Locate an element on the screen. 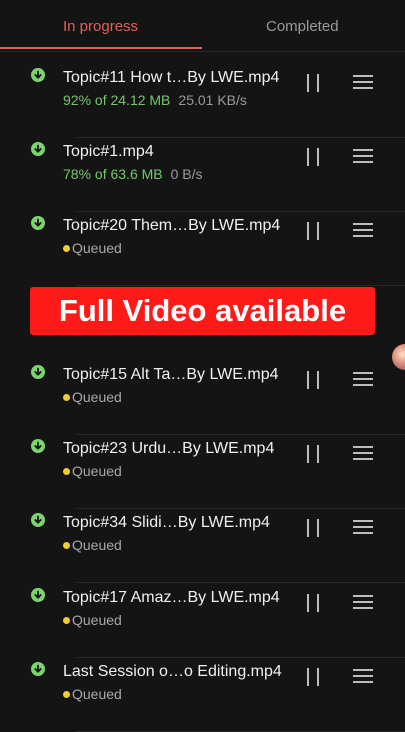 The image size is (405, 732). file-name: Topic#1.mp4 is located at coordinates (108, 151).